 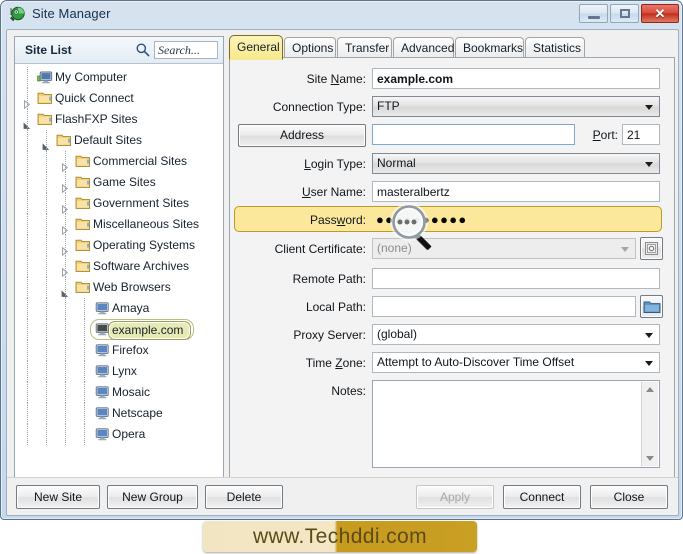 I want to click on tree-item-lynx: Lynx, so click(x=119, y=371).